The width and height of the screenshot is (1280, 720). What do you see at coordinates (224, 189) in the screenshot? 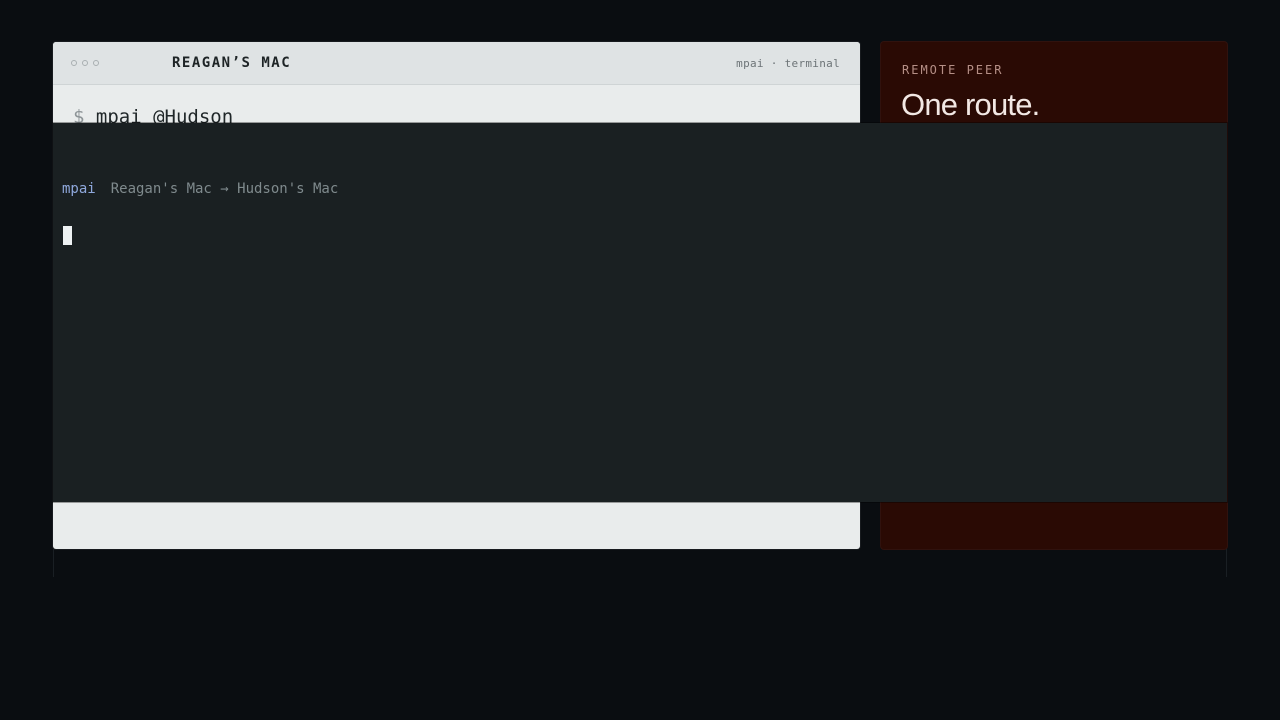
I see `route-text: Reagan's Mac → Hudson's Mac` at bounding box center [224, 189].